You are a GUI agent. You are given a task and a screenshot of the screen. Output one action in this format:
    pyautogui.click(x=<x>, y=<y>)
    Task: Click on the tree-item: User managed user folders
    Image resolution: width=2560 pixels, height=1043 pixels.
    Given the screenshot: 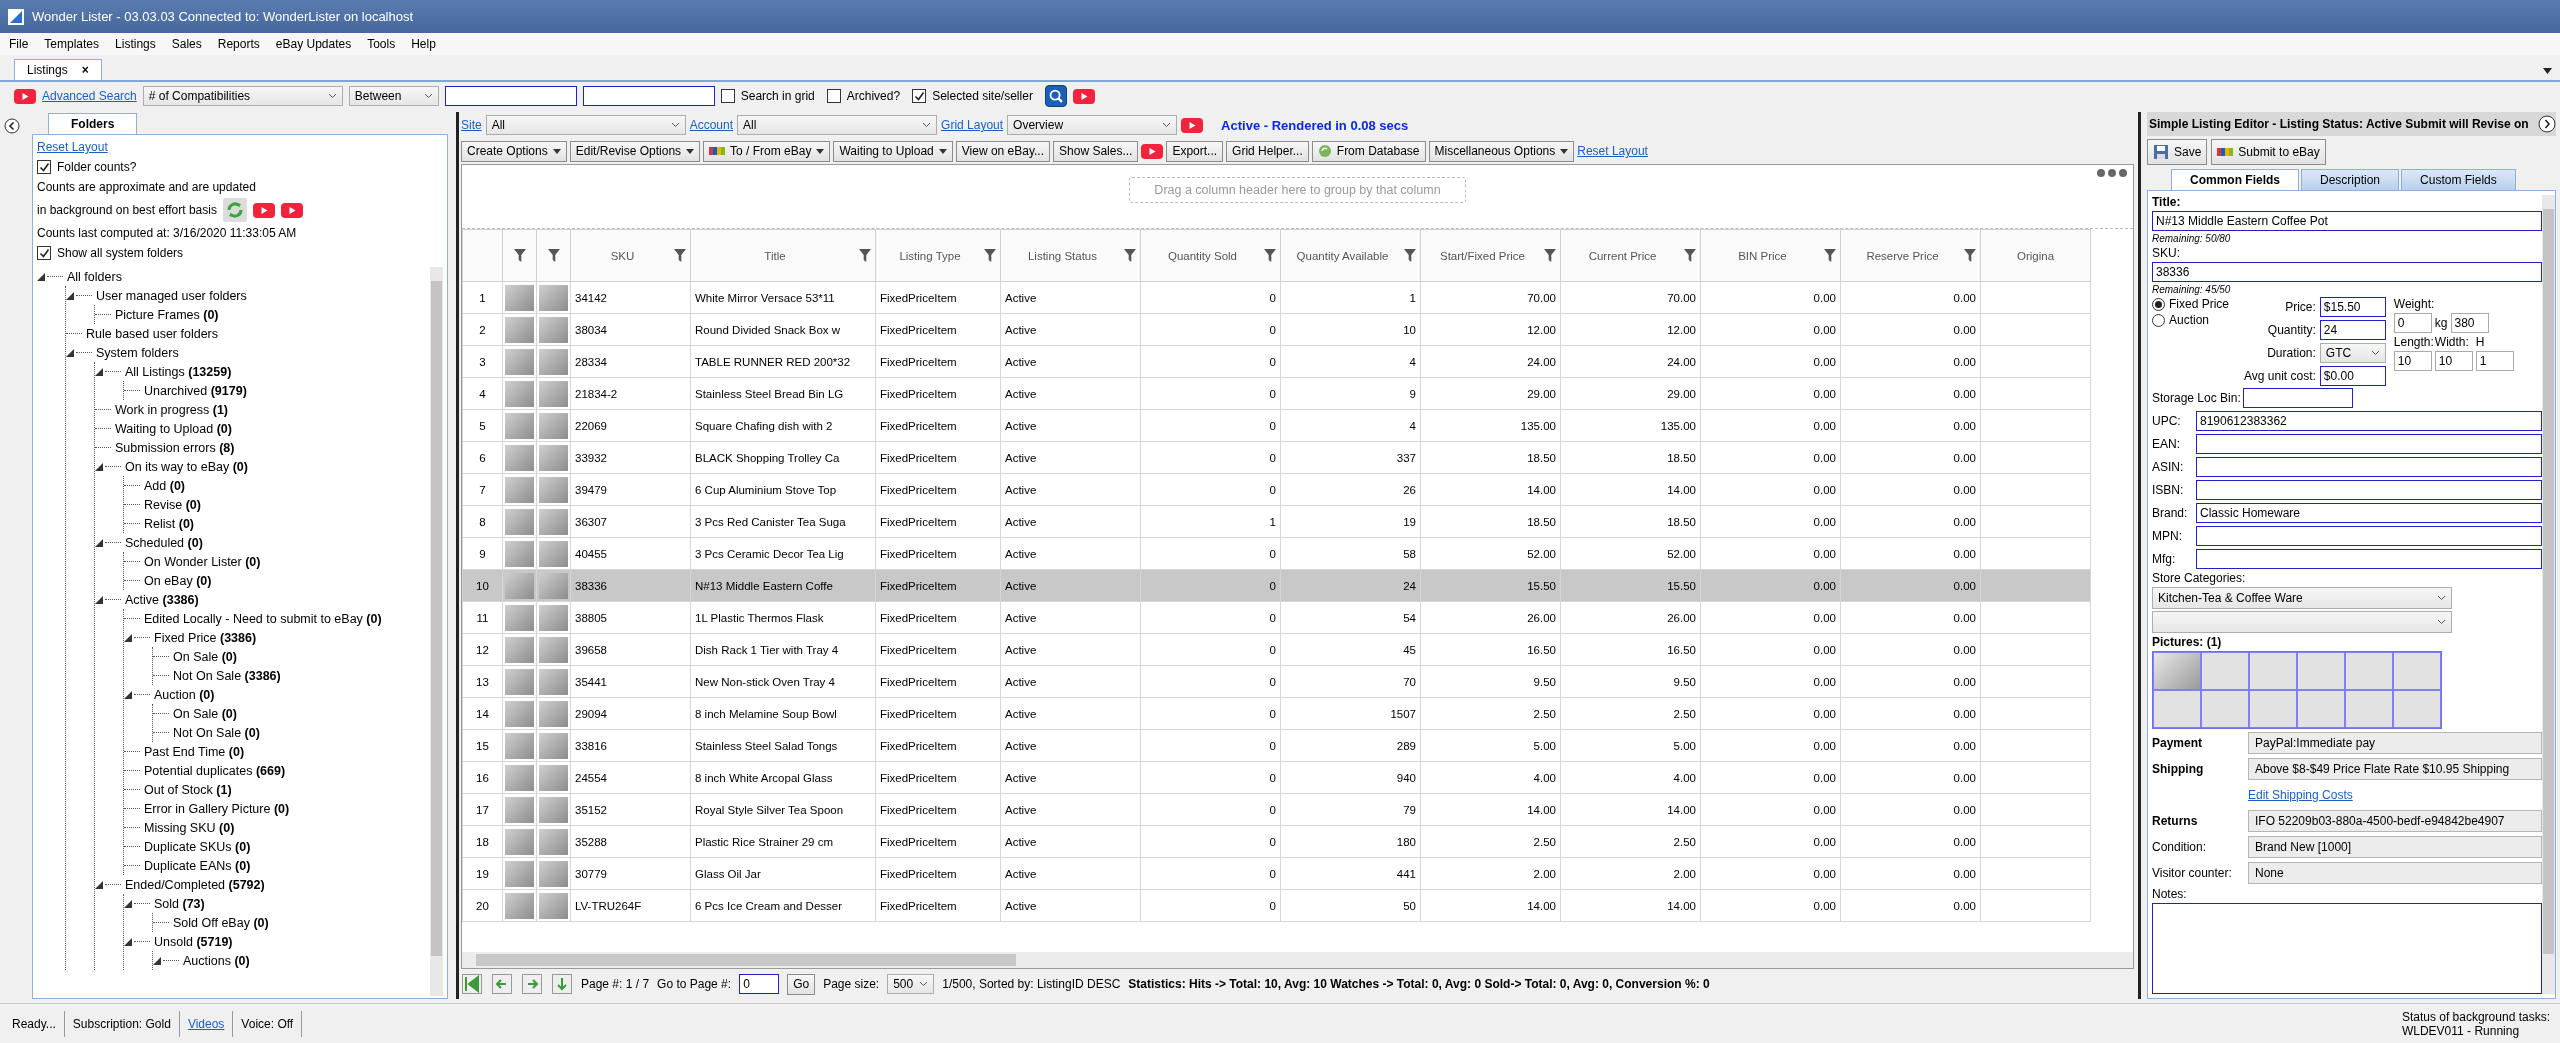 What is the action you would take?
    pyautogui.click(x=171, y=295)
    